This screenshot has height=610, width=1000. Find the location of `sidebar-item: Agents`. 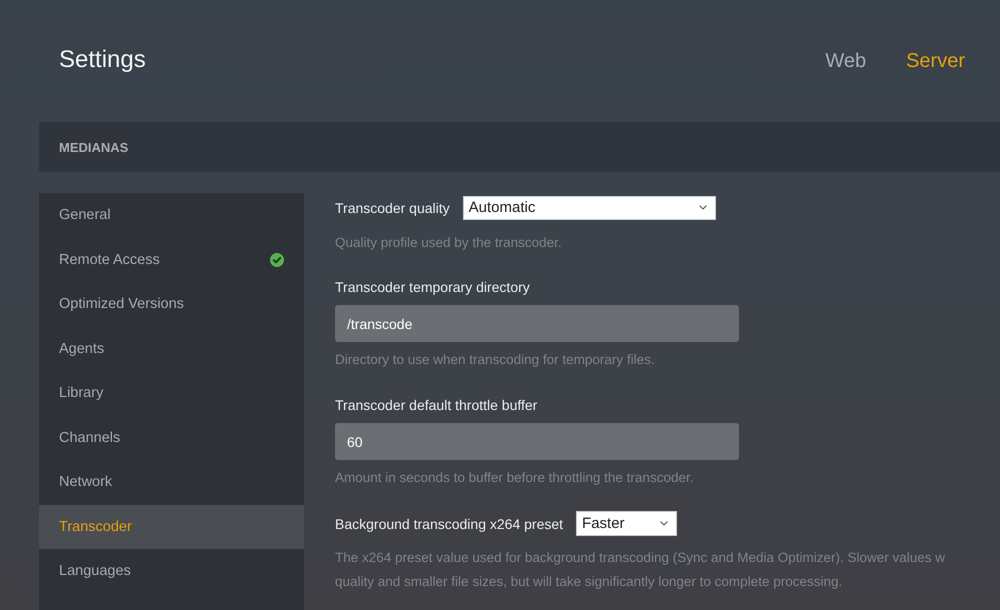

sidebar-item: Agents is located at coordinates (171, 348).